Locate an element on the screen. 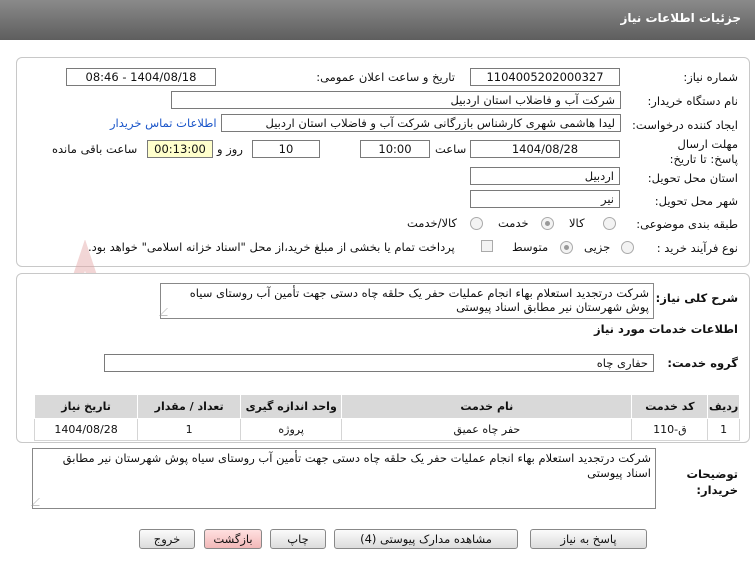 Image resolution: width=755 pixels, height=566 pixels. category-radio-service is located at coordinates (547, 223).